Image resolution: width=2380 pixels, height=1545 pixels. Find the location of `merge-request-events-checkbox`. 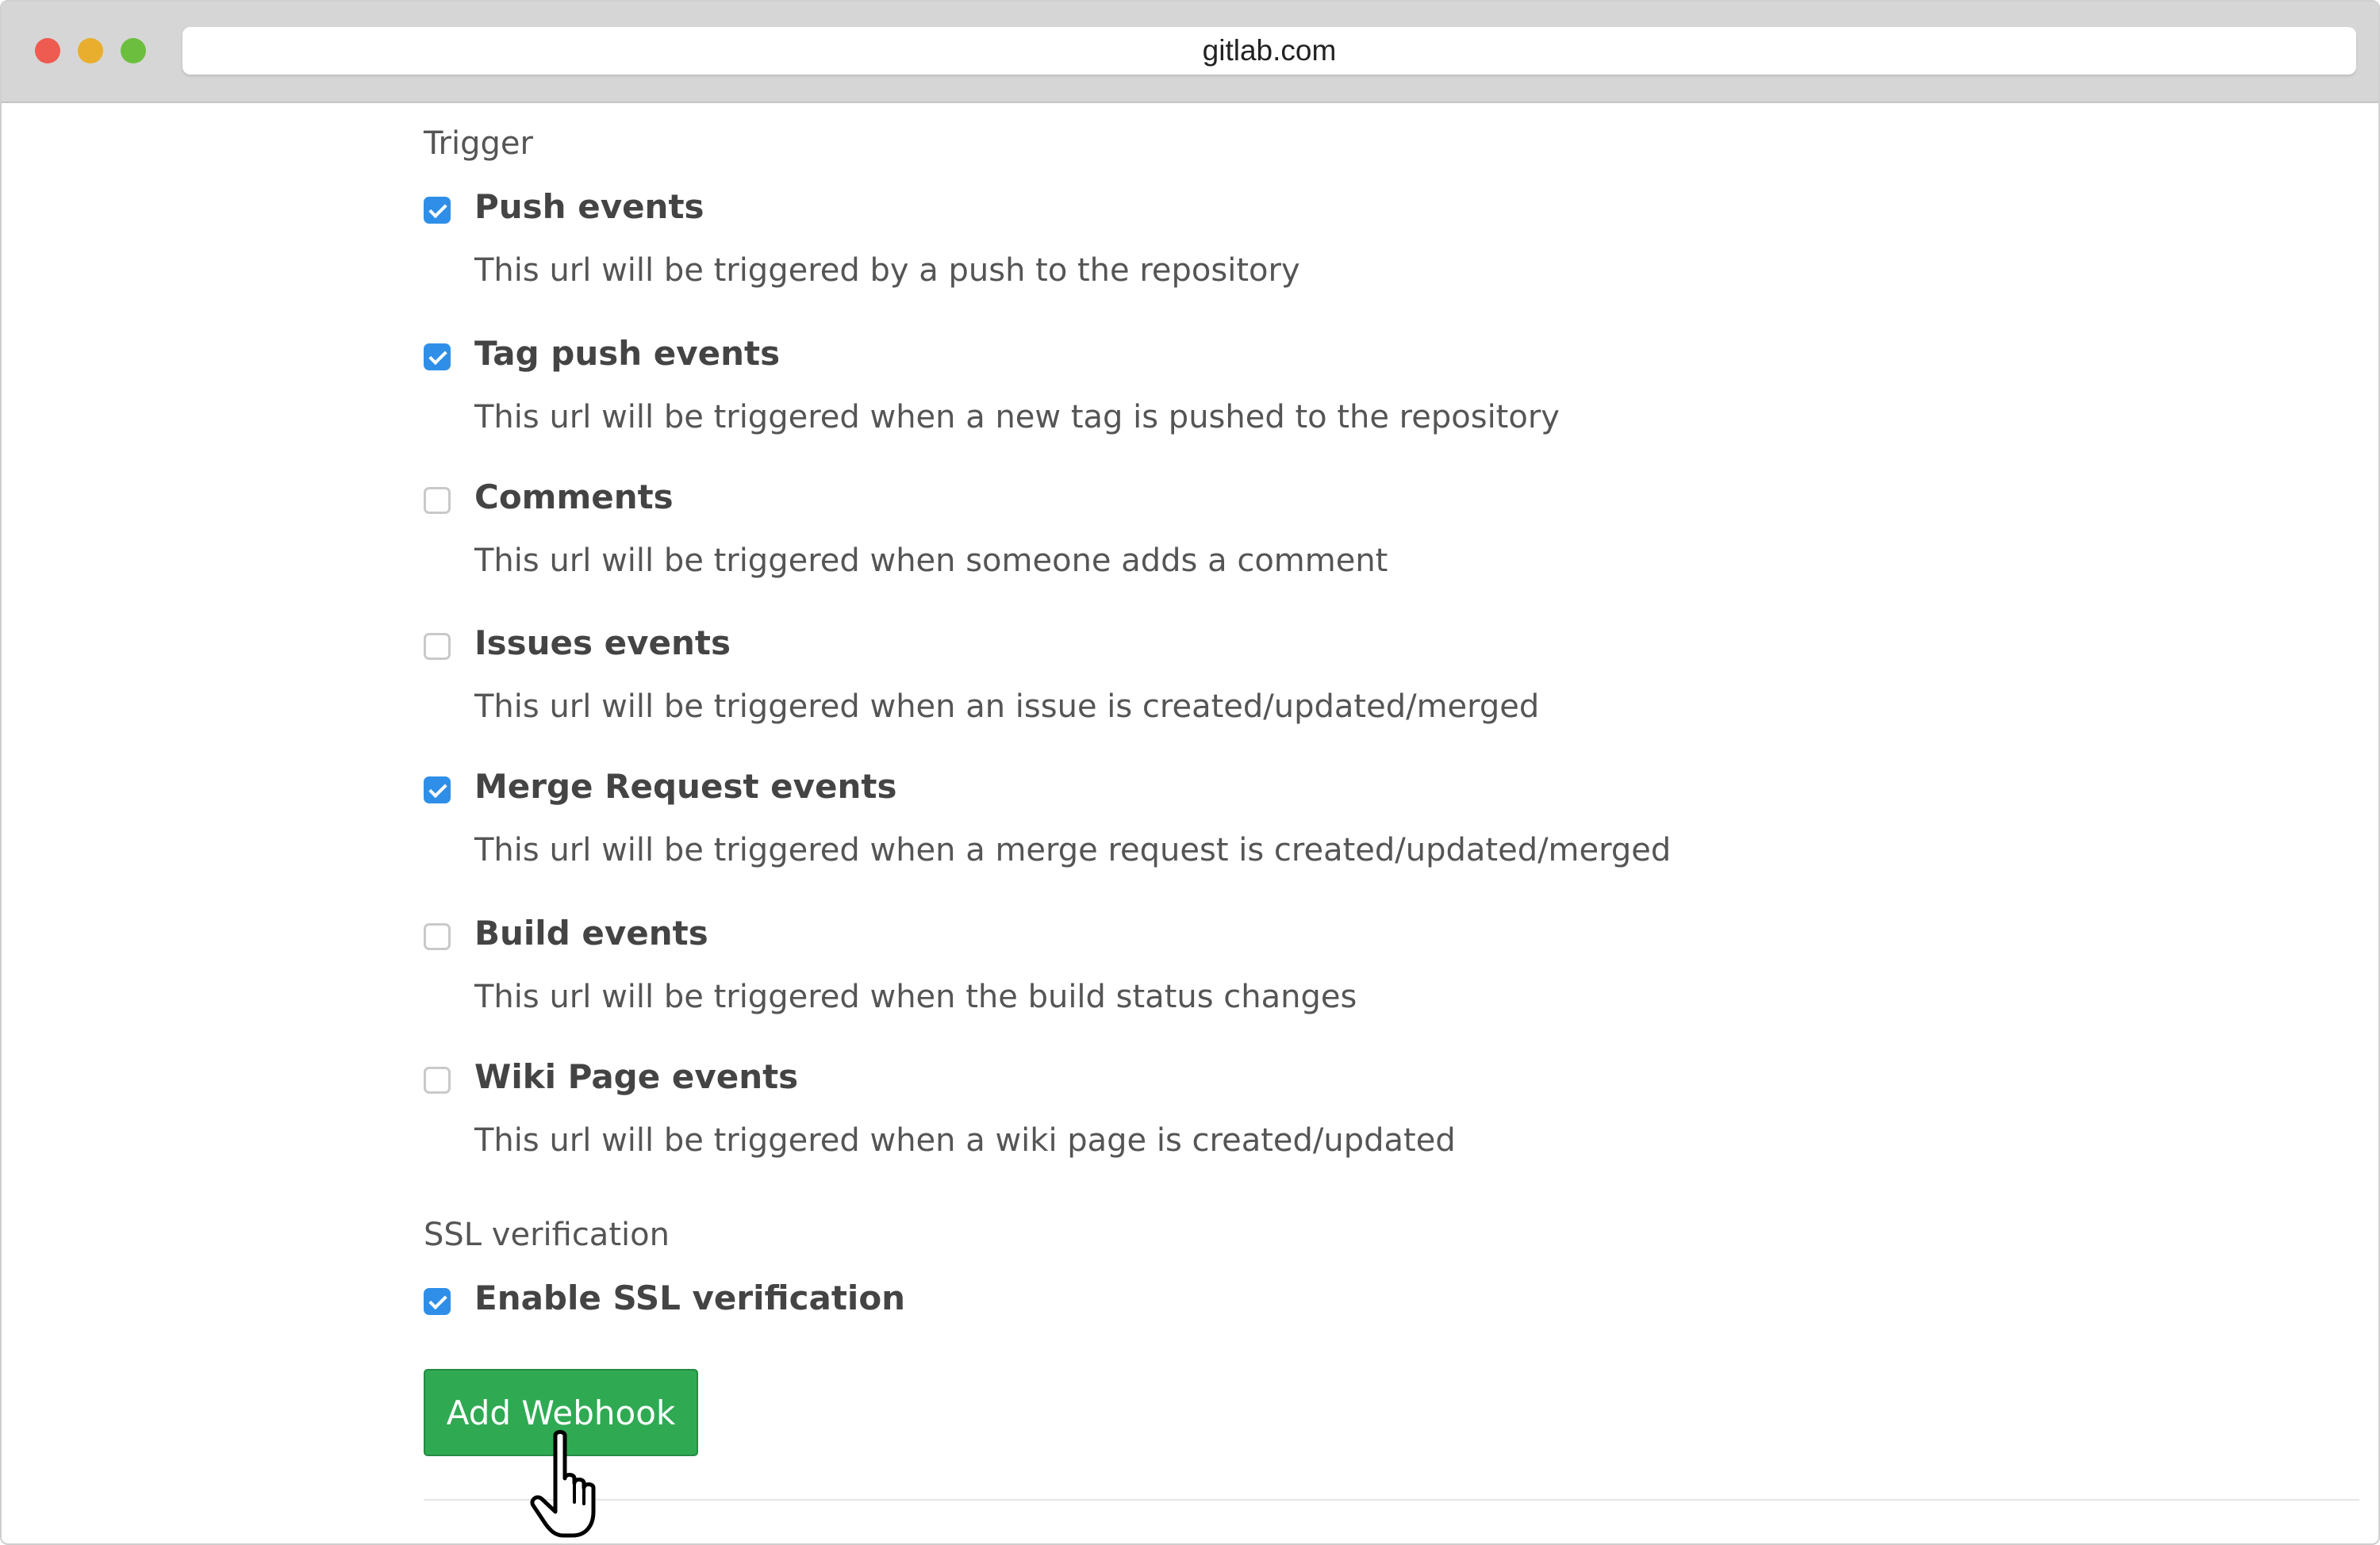

merge-request-events-checkbox is located at coordinates (437, 789).